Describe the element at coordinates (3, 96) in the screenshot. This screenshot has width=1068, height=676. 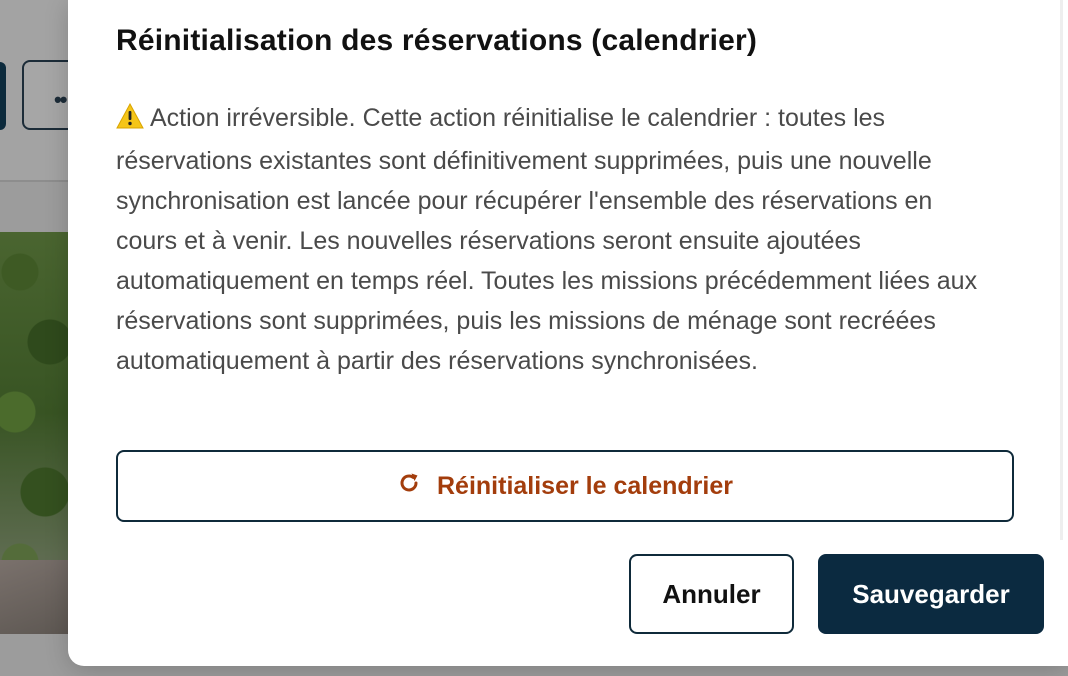
I see `background-primary-button` at that location.